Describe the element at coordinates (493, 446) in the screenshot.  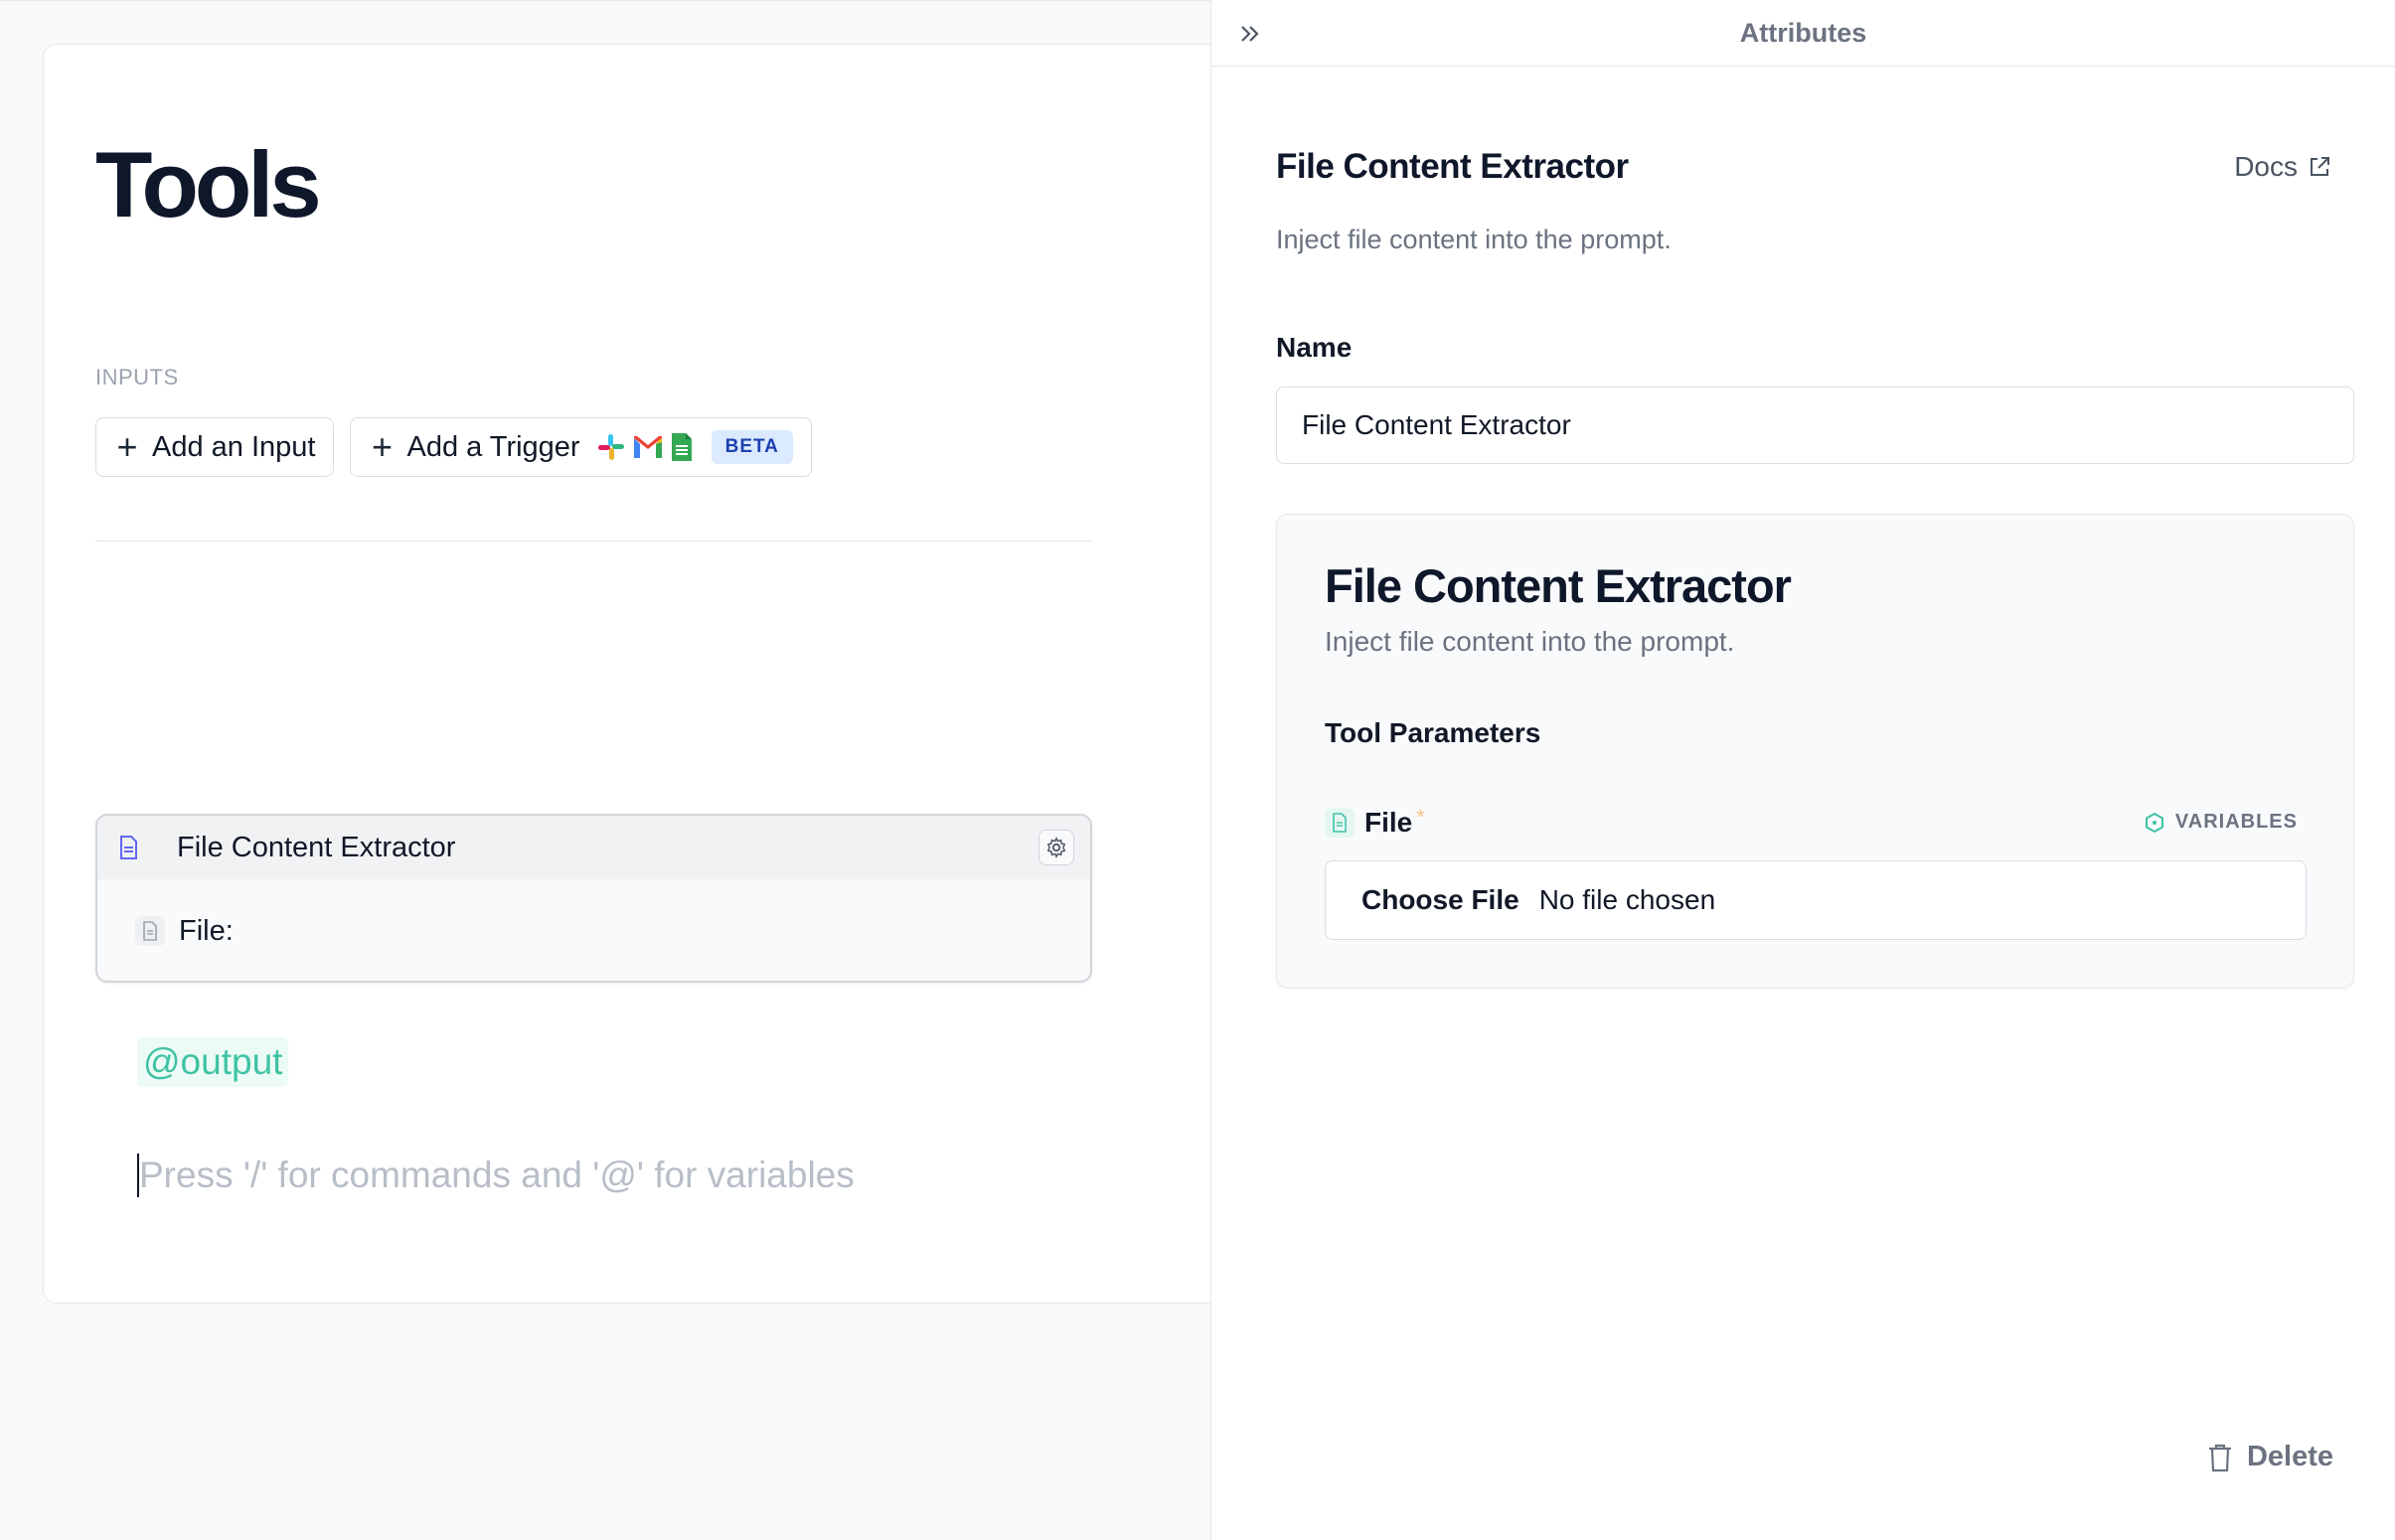
I see `add-trigger-label: Add a Trigger` at that location.